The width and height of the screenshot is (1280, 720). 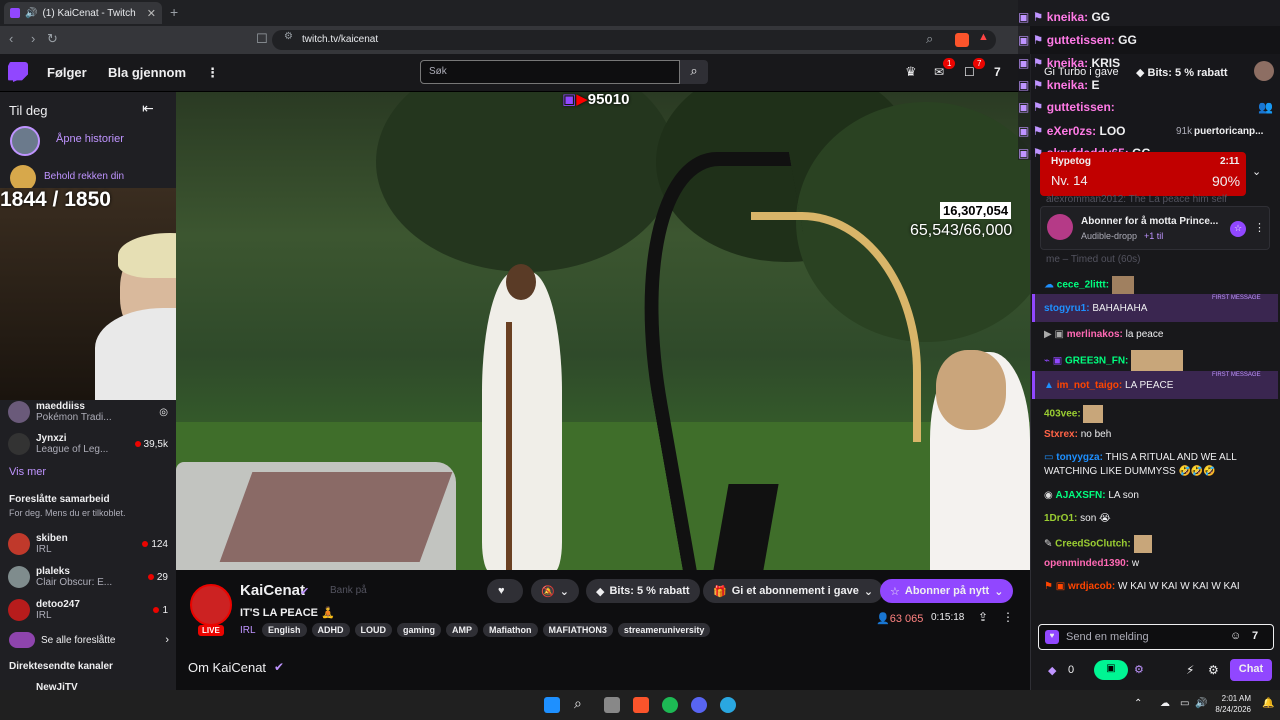 What do you see at coordinates (1190, 670) in the screenshot?
I see `activity-icon: ⚡` at bounding box center [1190, 670].